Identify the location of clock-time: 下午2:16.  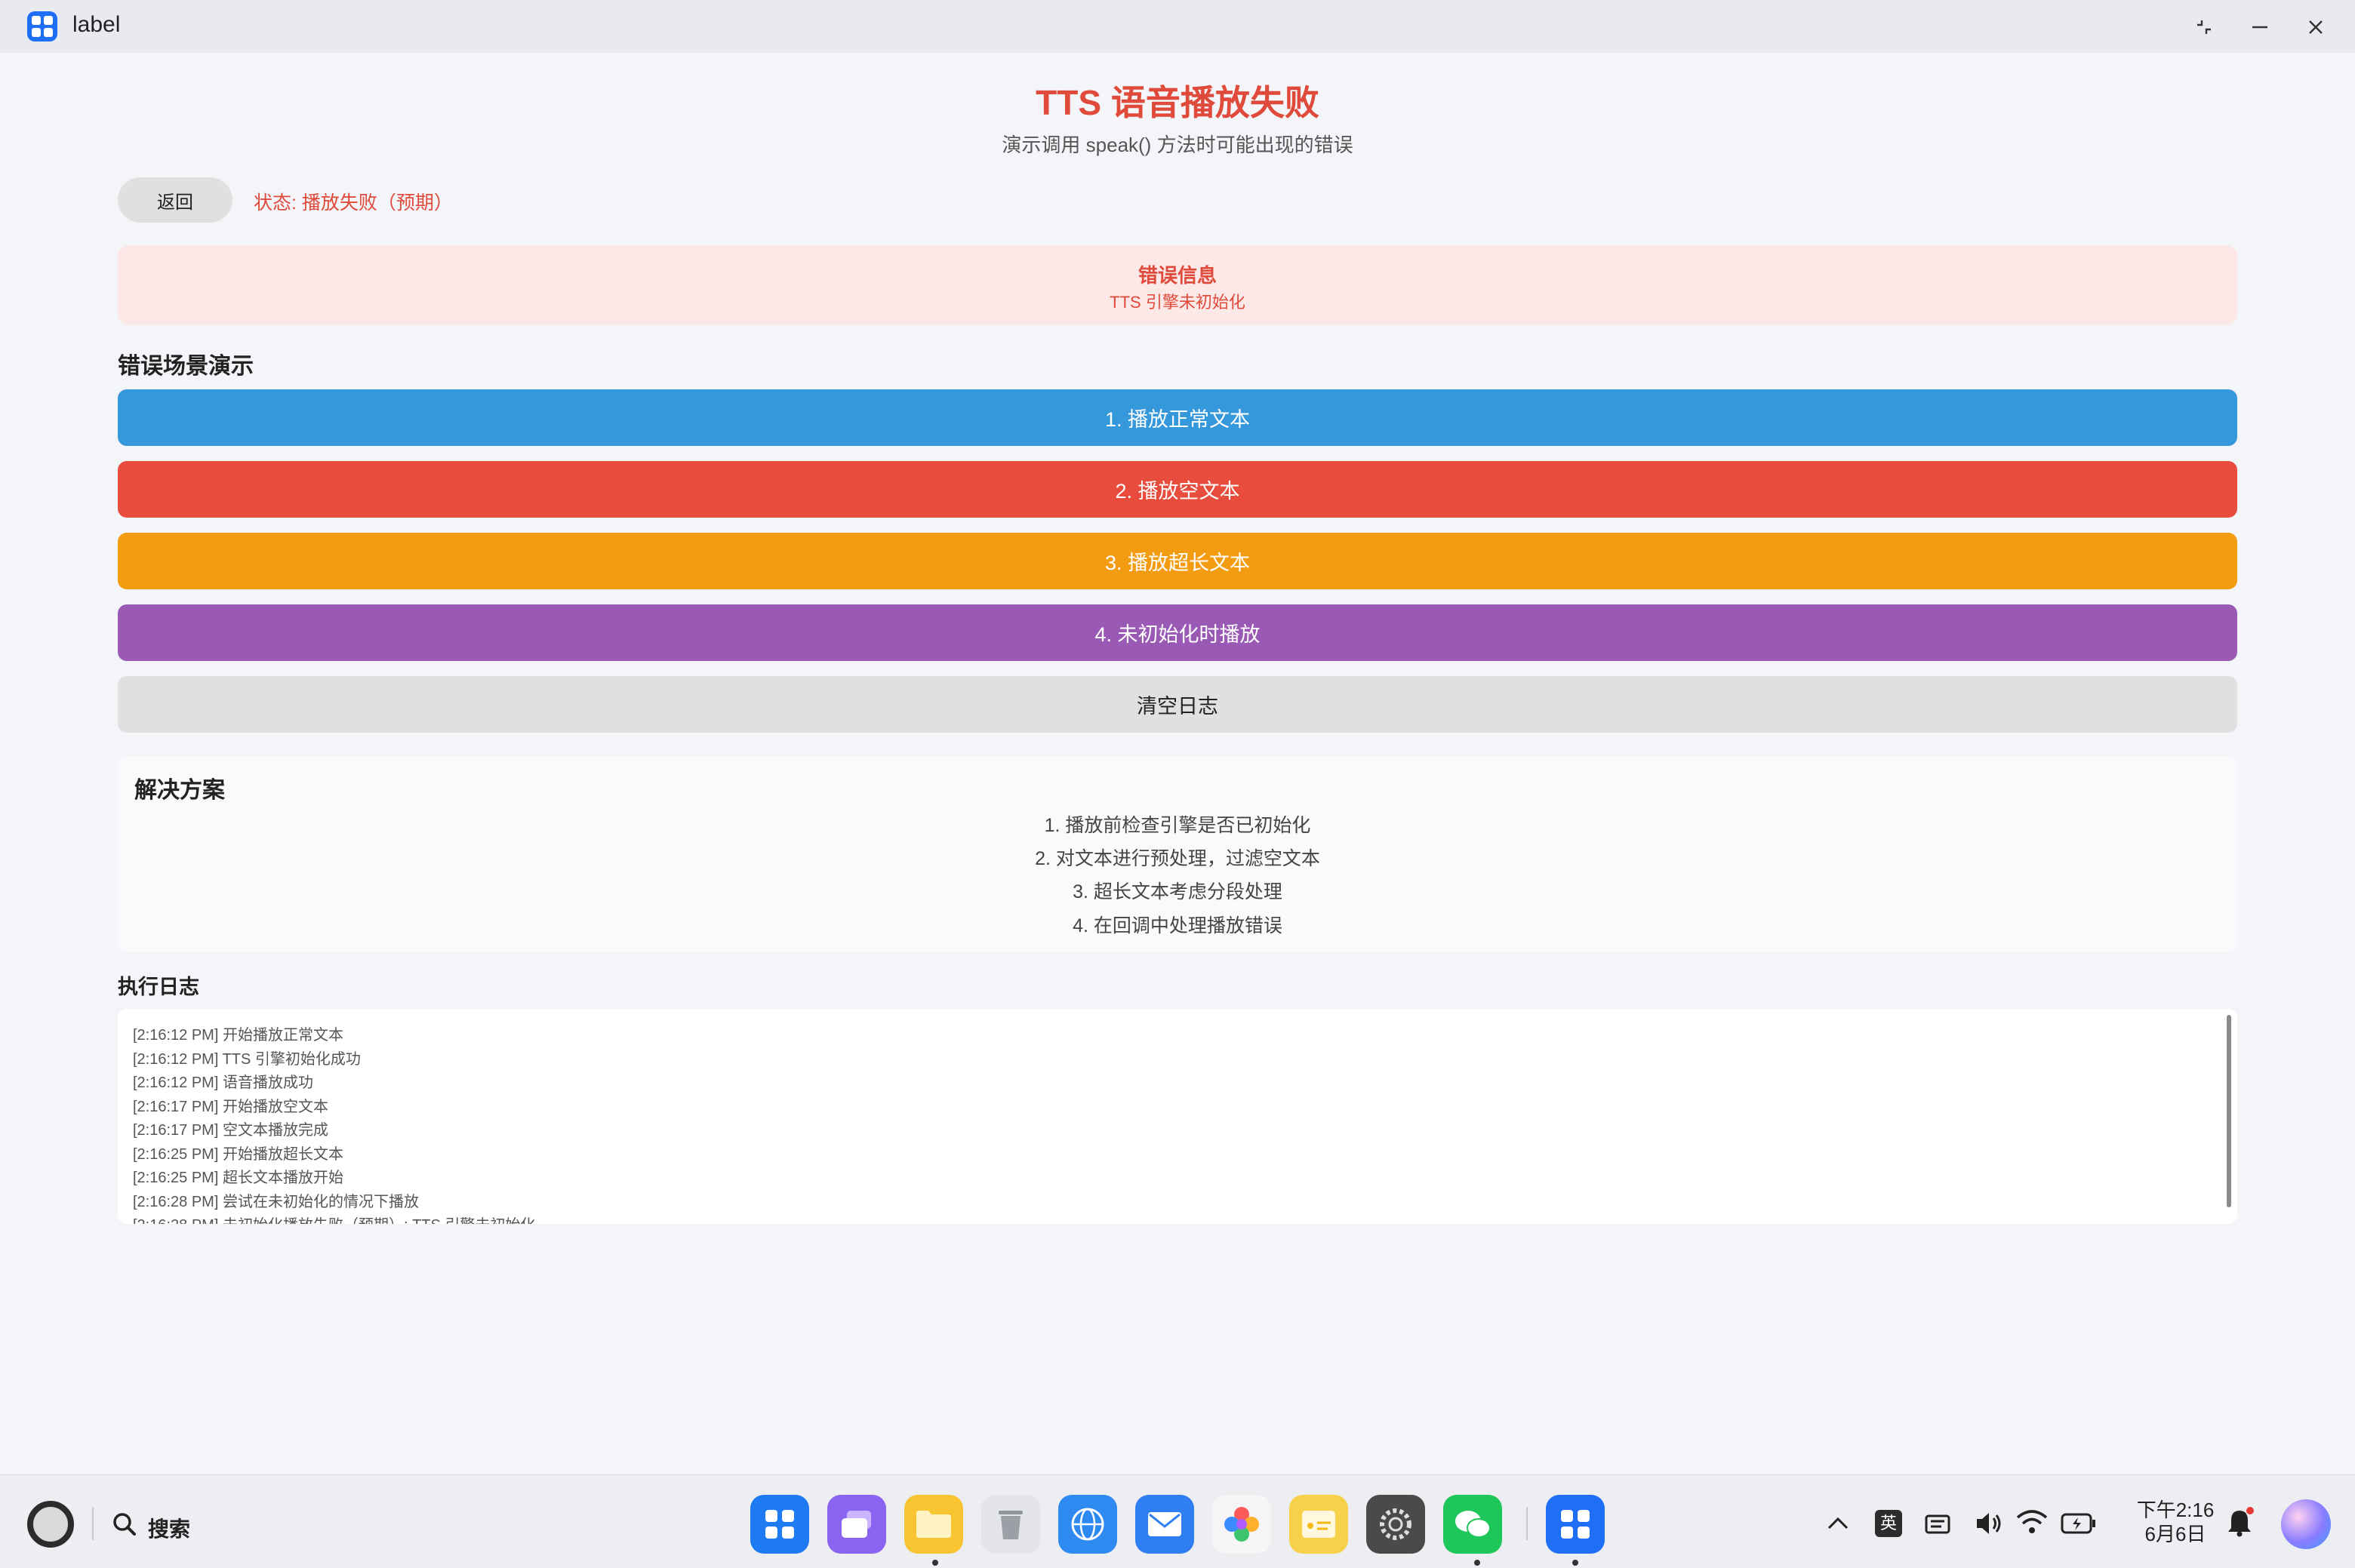
(2175, 1510).